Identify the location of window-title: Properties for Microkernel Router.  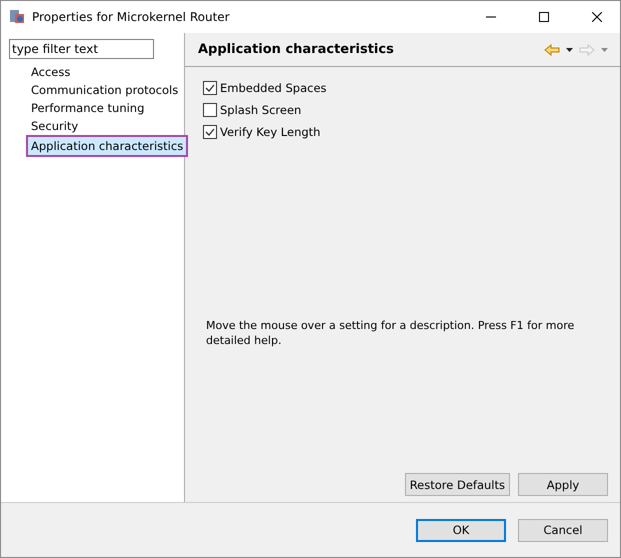
(131, 17).